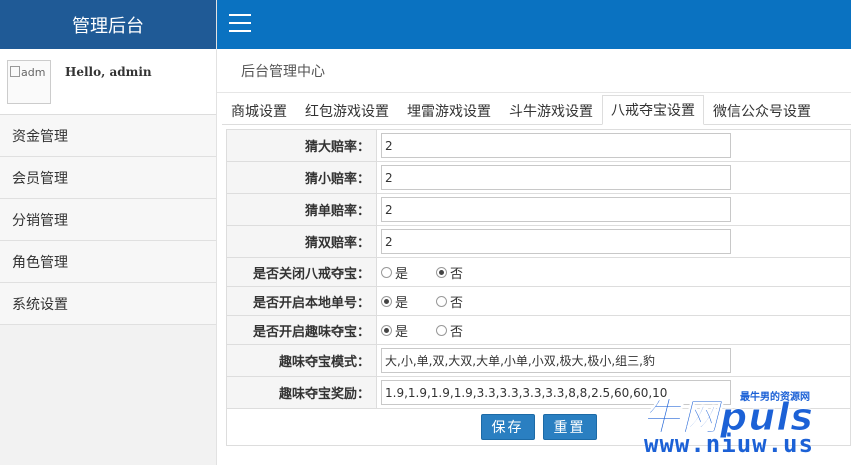  Describe the element at coordinates (302, 145) in the screenshot. I see `big-odds-label: 猜大赔率：` at that location.